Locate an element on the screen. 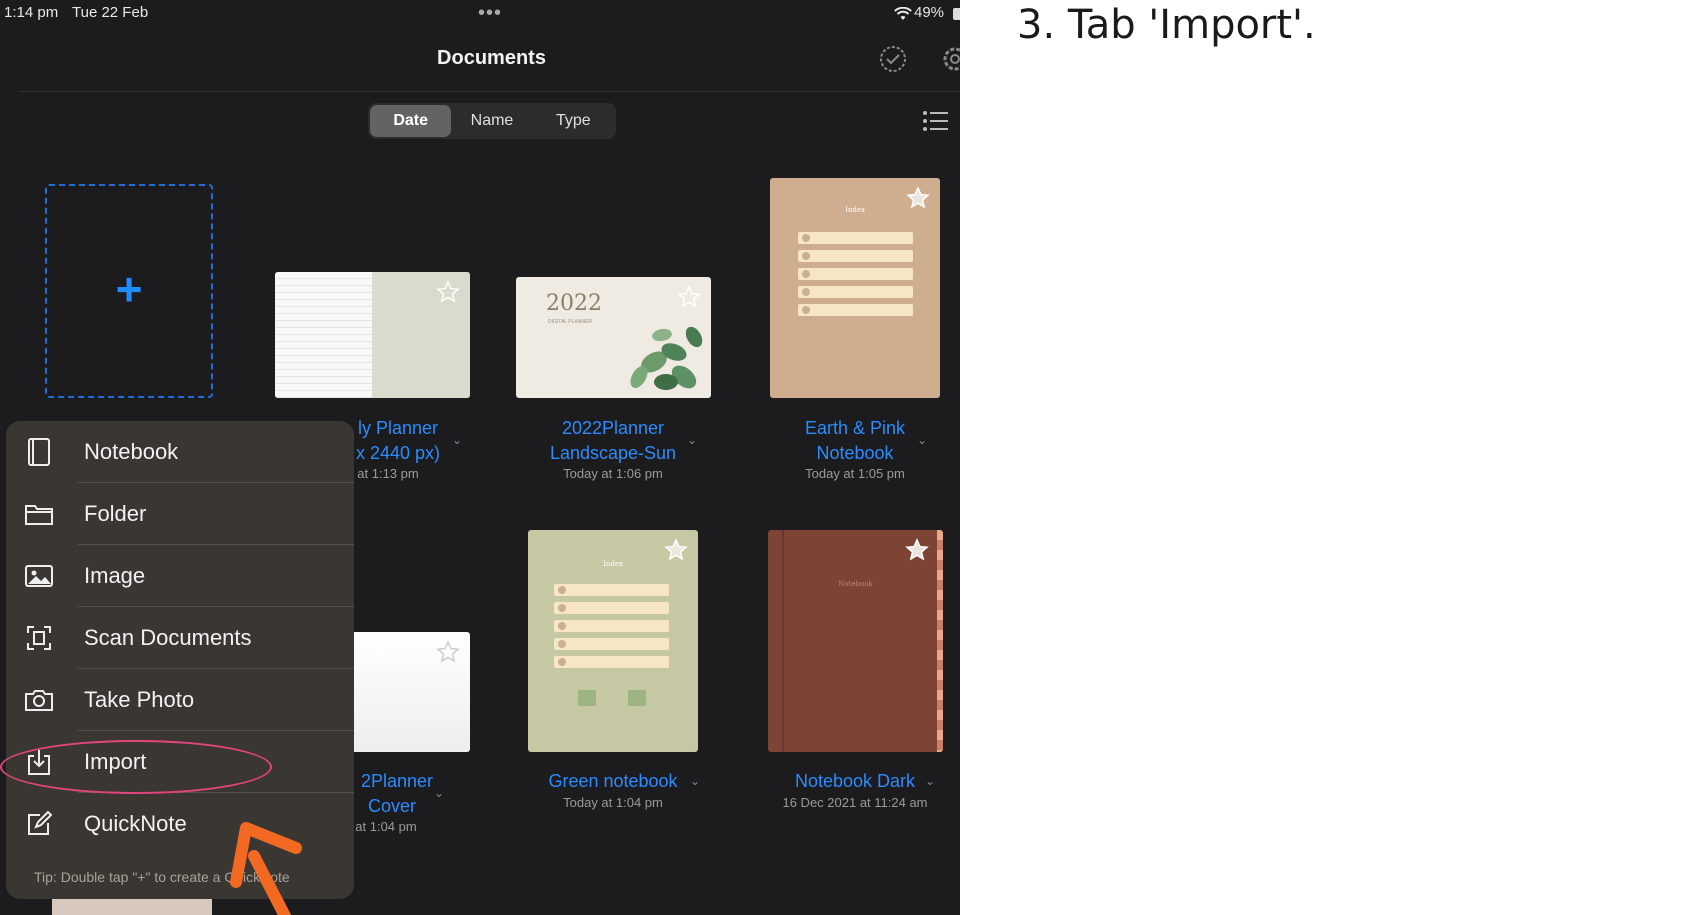 The height and width of the screenshot is (915, 1694). document-title: ly Planner is located at coordinates (398, 428).